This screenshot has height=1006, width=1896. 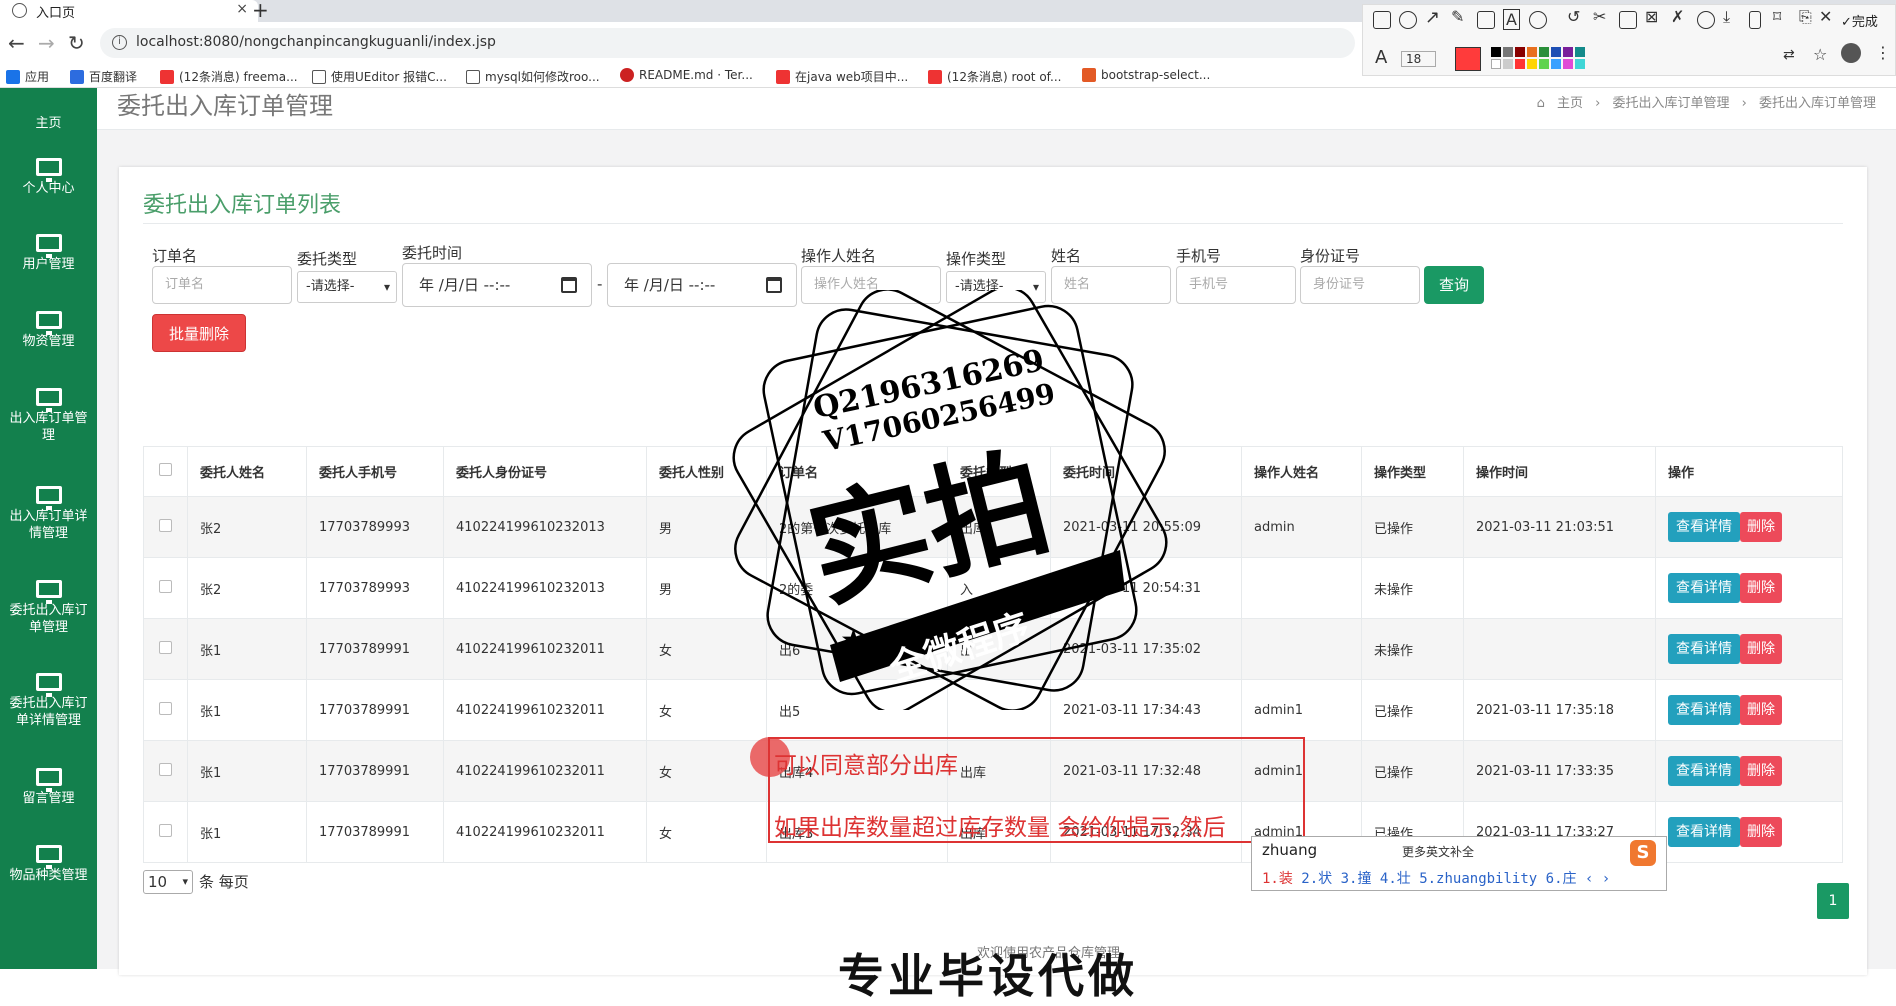 What do you see at coordinates (1236, 285) in the screenshot?
I see `phone-input: 手机号` at bounding box center [1236, 285].